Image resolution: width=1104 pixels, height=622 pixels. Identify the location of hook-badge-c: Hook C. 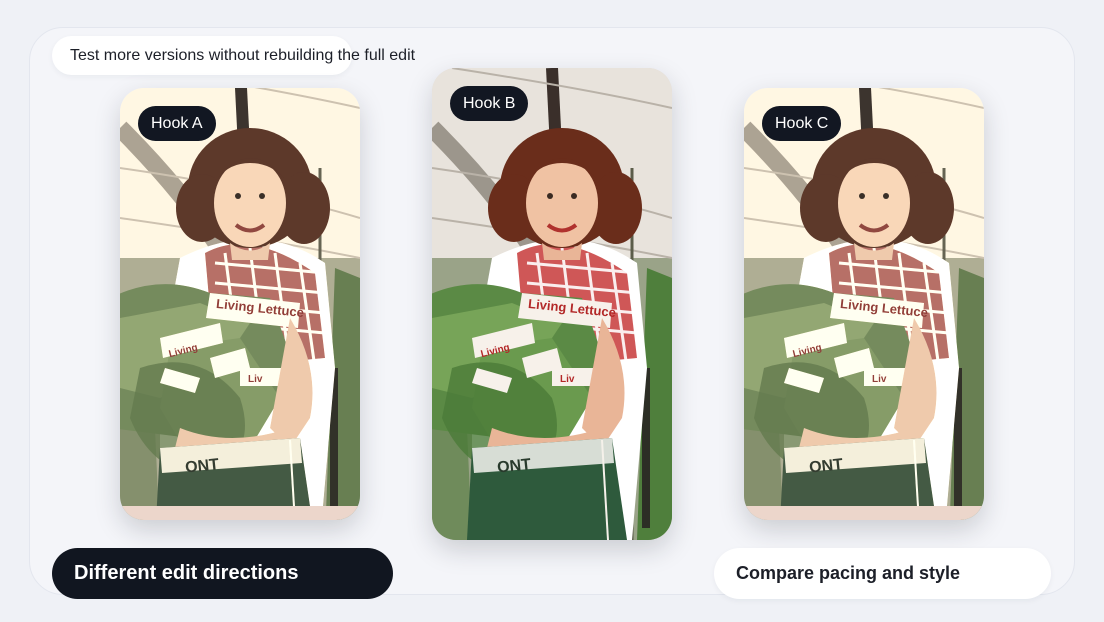
(802, 123).